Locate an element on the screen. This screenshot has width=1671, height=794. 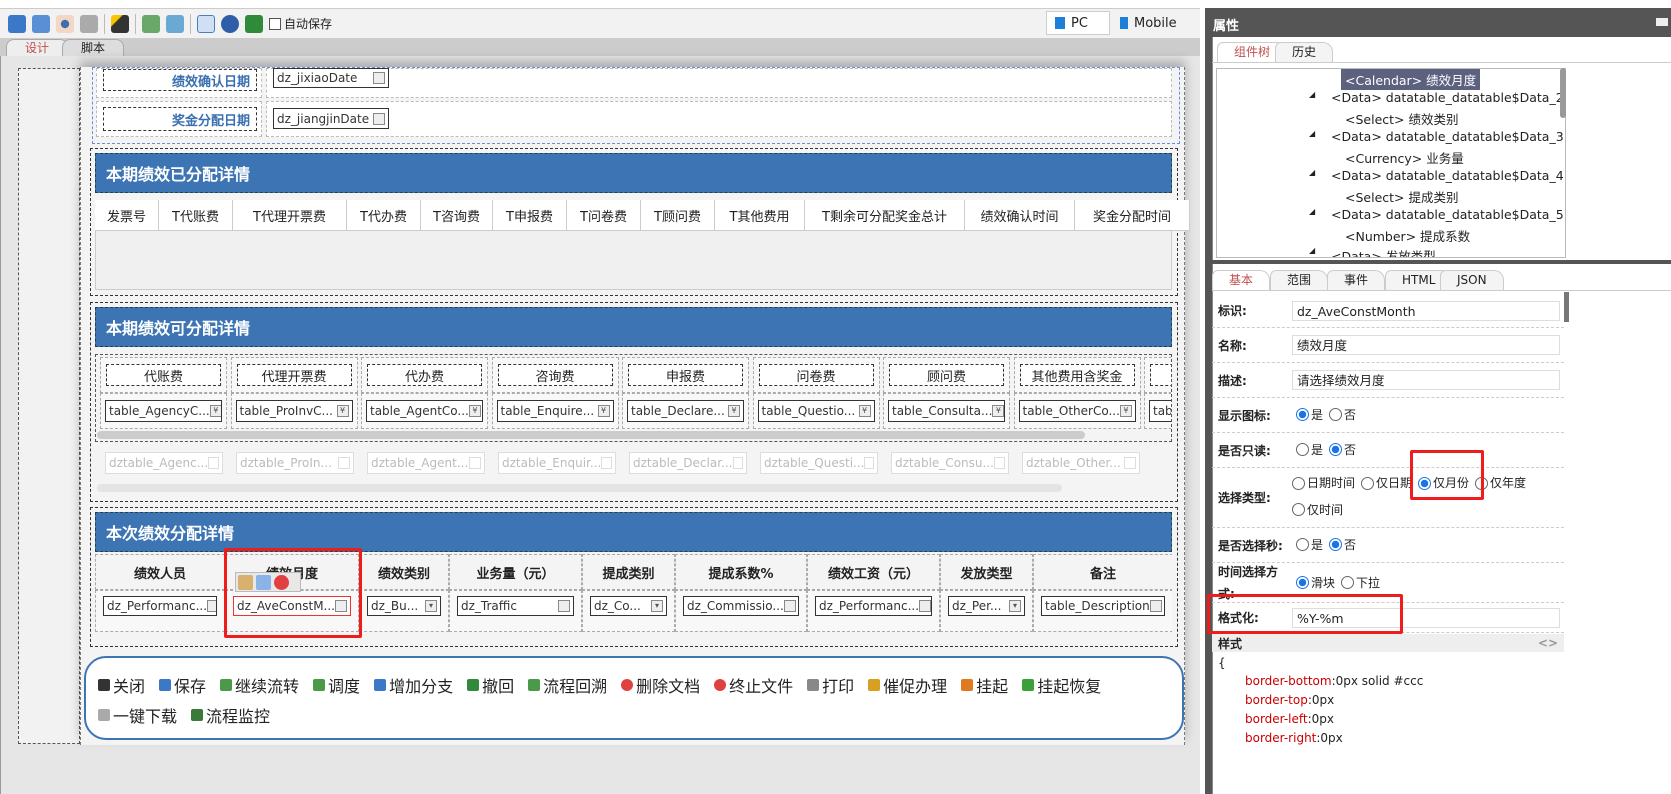
tab-script: 脚本 is located at coordinates (93, 47).